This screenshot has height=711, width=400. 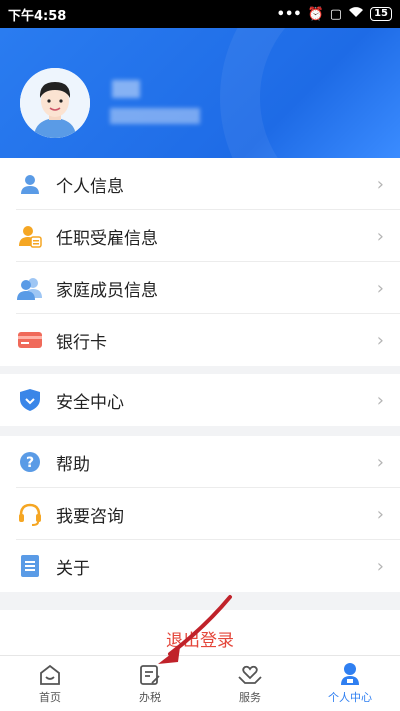 I want to click on tab-label: 个人中心, so click(x=350, y=697).